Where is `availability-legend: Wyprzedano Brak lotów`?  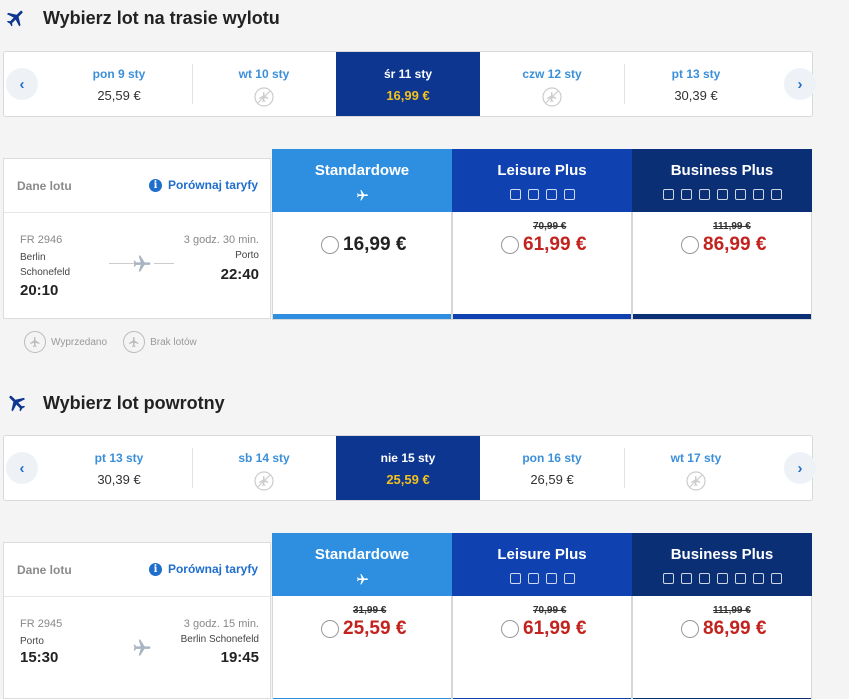
availability-legend: Wyprzedano Brak lotów is located at coordinates (118, 342).